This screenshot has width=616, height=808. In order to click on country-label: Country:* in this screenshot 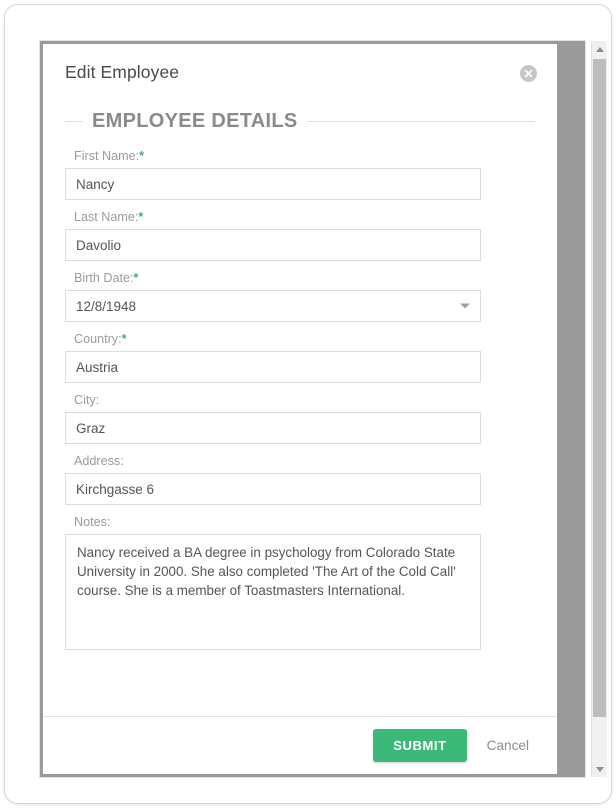, I will do `click(304, 339)`.